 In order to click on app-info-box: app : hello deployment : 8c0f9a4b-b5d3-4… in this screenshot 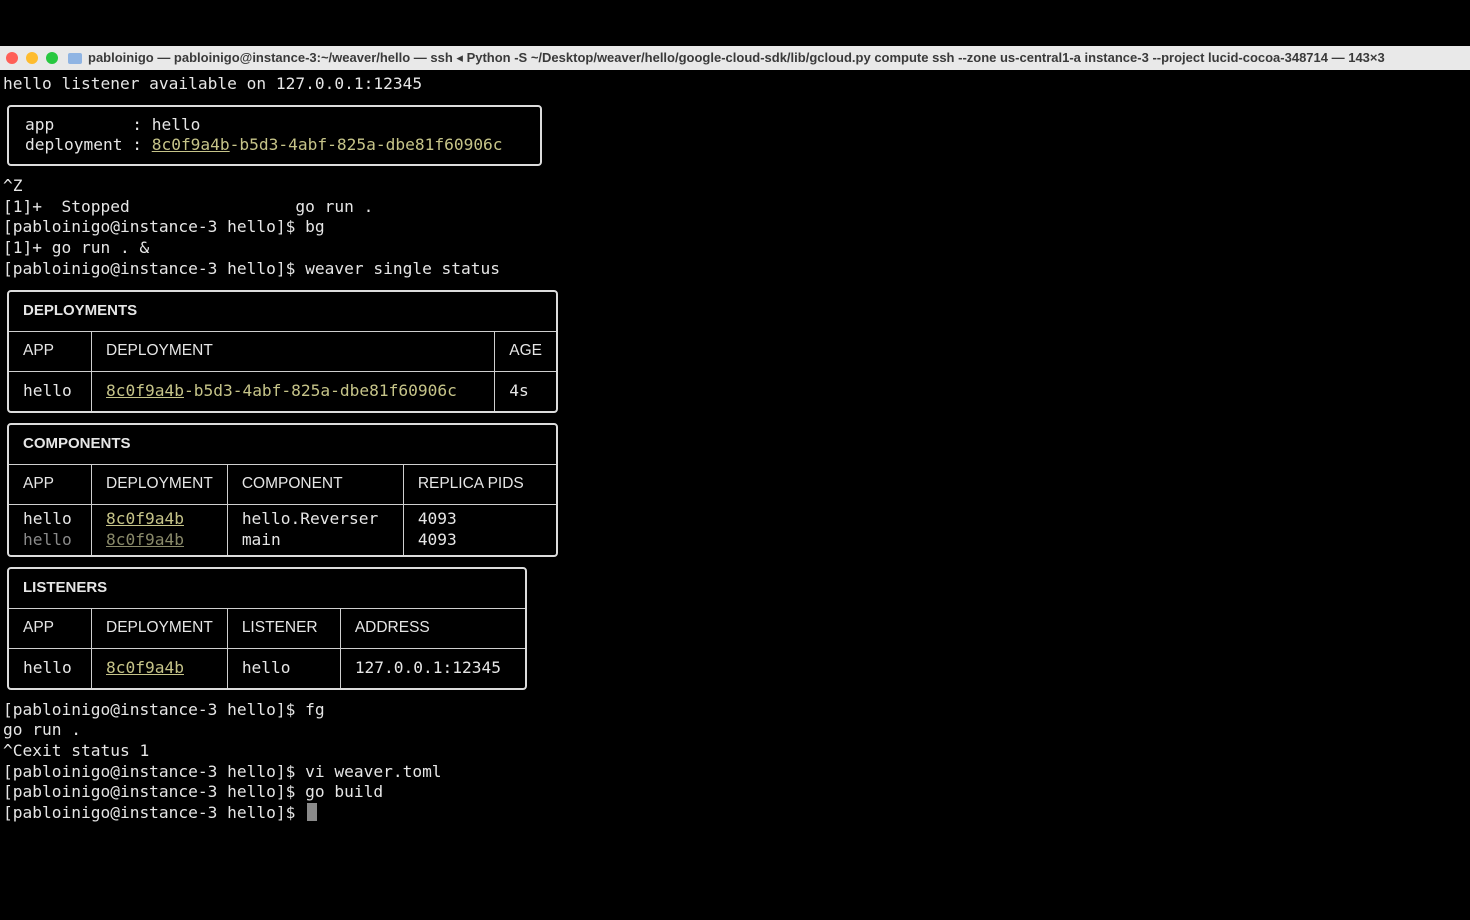, I will do `click(274, 135)`.